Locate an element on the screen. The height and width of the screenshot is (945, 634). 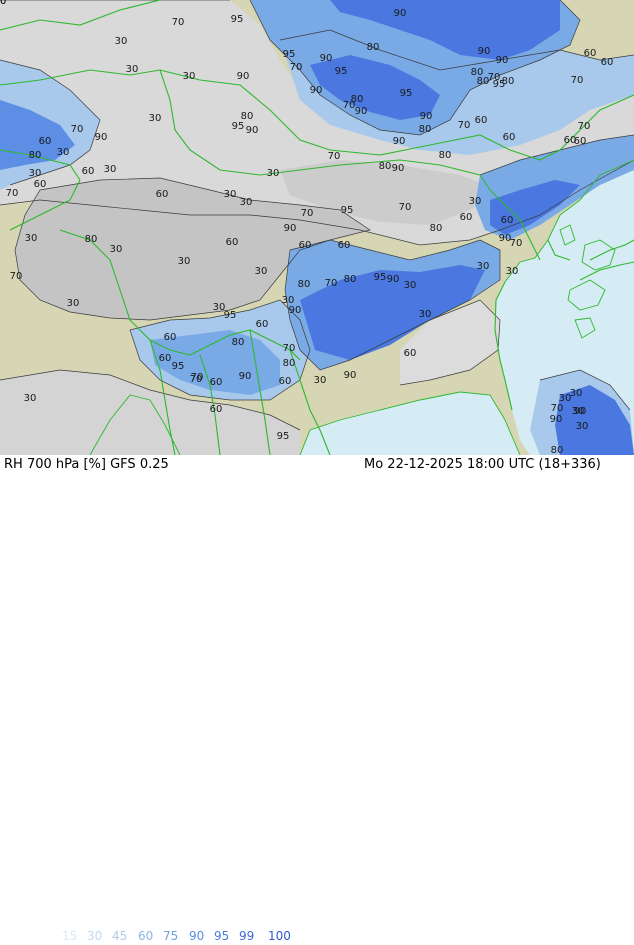
map-datetime: Mo 22-12-2025 18:00 UTC (18+336) is located at coordinates (482, 464).